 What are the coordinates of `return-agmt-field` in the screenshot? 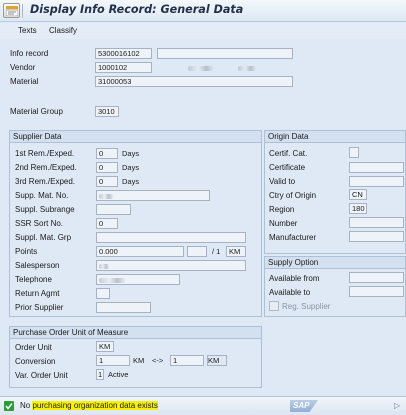 It's located at (103, 293).